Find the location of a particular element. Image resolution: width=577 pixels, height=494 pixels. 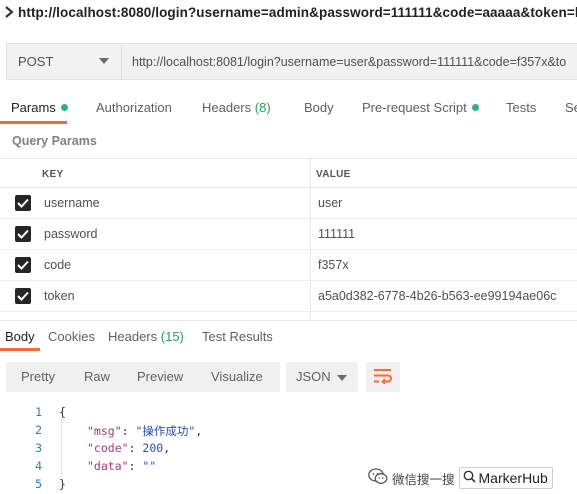

line-number: 3 is located at coordinates (38, 448).